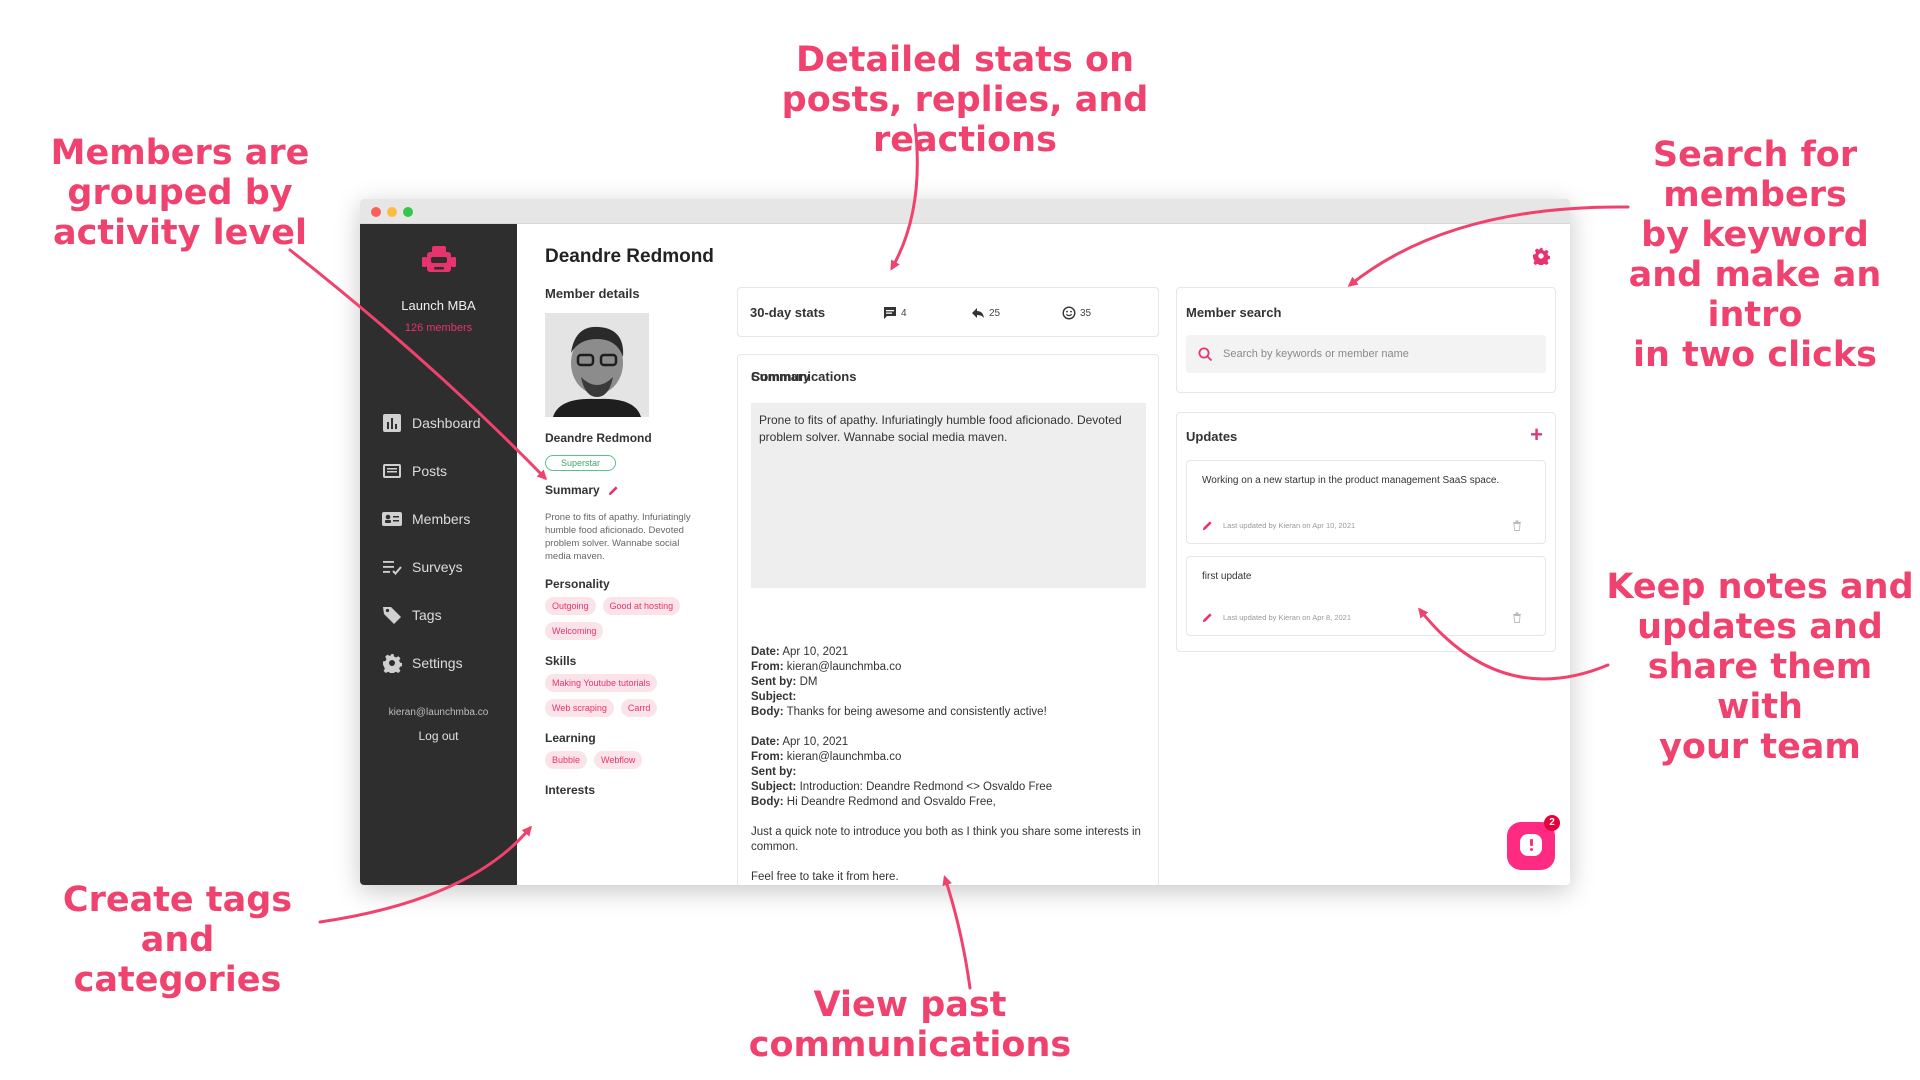 This screenshot has height=1080, width=1920. What do you see at coordinates (948, 312) in the screenshot?
I see `stats-card: 30-day stats 4 25 35` at bounding box center [948, 312].